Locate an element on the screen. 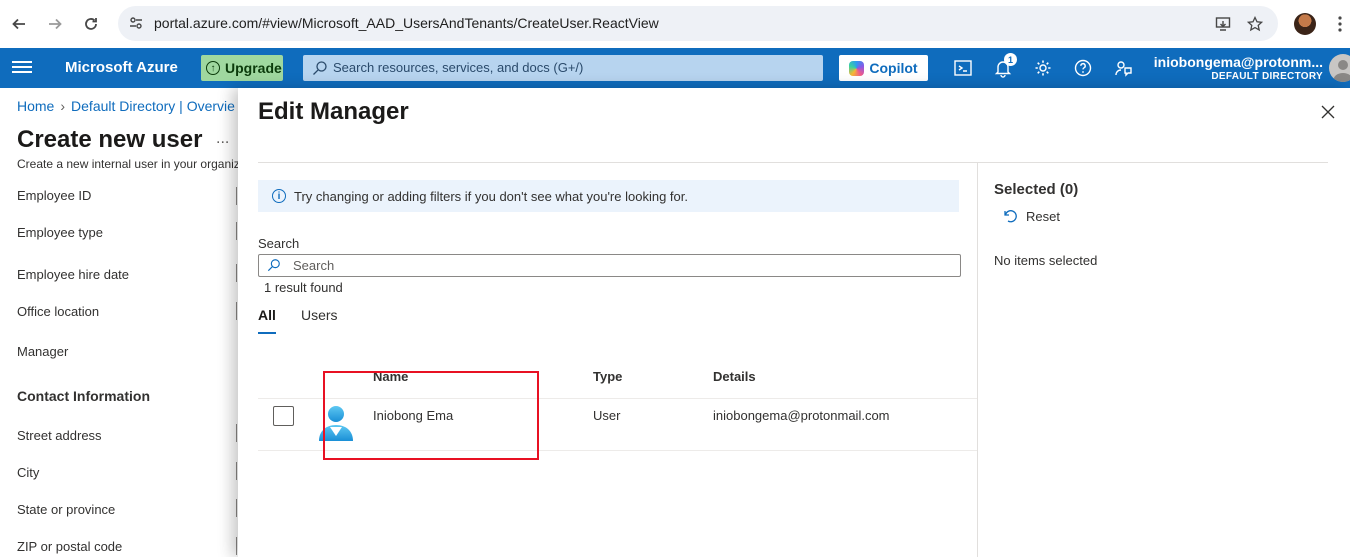 This screenshot has height=557, width=1350. divider-vertical is located at coordinates (977, 360).